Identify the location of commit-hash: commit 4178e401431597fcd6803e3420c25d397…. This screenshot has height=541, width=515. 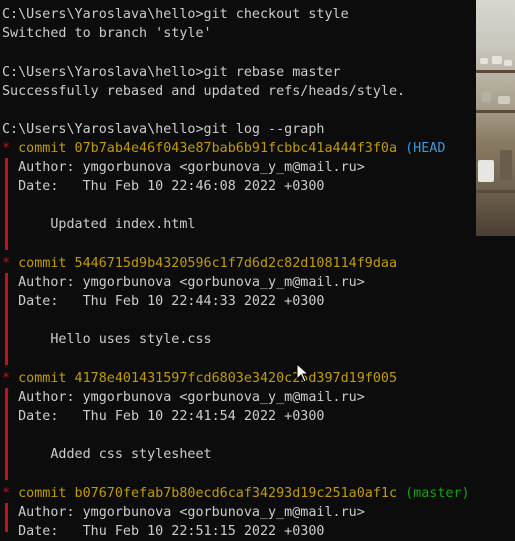
(208, 378).